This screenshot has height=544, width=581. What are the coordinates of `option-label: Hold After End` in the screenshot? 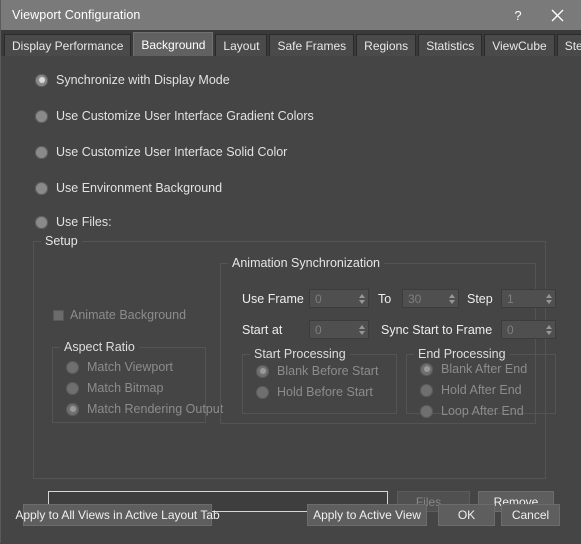 It's located at (481, 390).